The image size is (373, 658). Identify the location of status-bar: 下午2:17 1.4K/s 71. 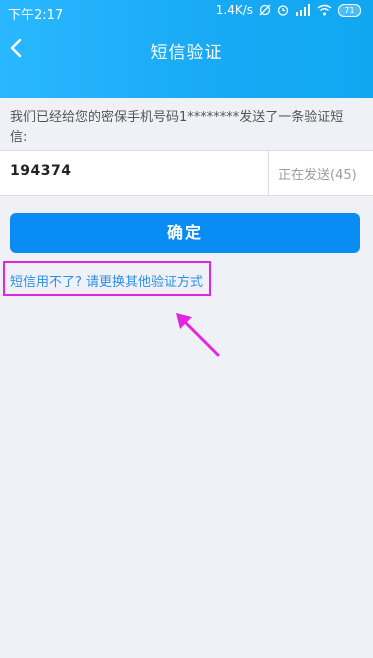
(186, 12).